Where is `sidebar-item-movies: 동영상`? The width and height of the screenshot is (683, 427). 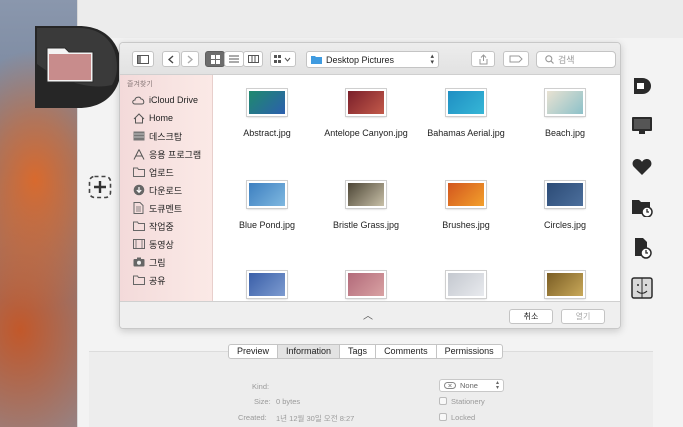
sidebar-item-movies: 동영상 is located at coordinates (153, 244).